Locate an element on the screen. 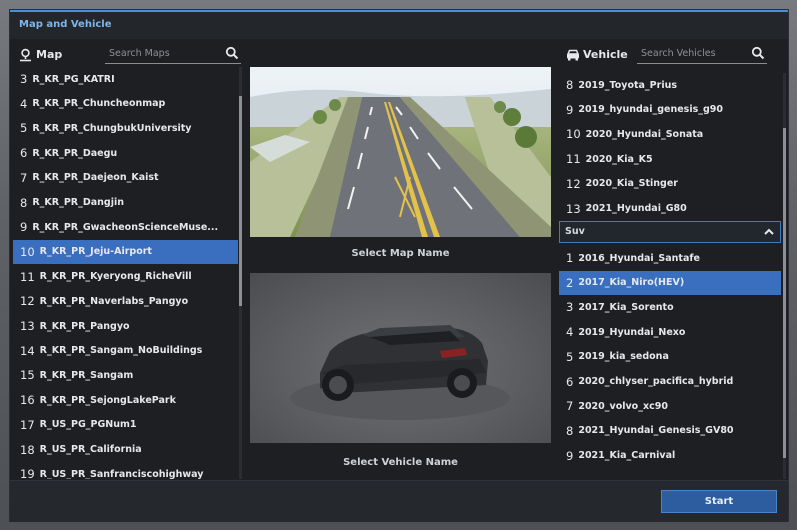  list-item: 6 2020_chlyser_pacifica_hybrid is located at coordinates (670, 382).